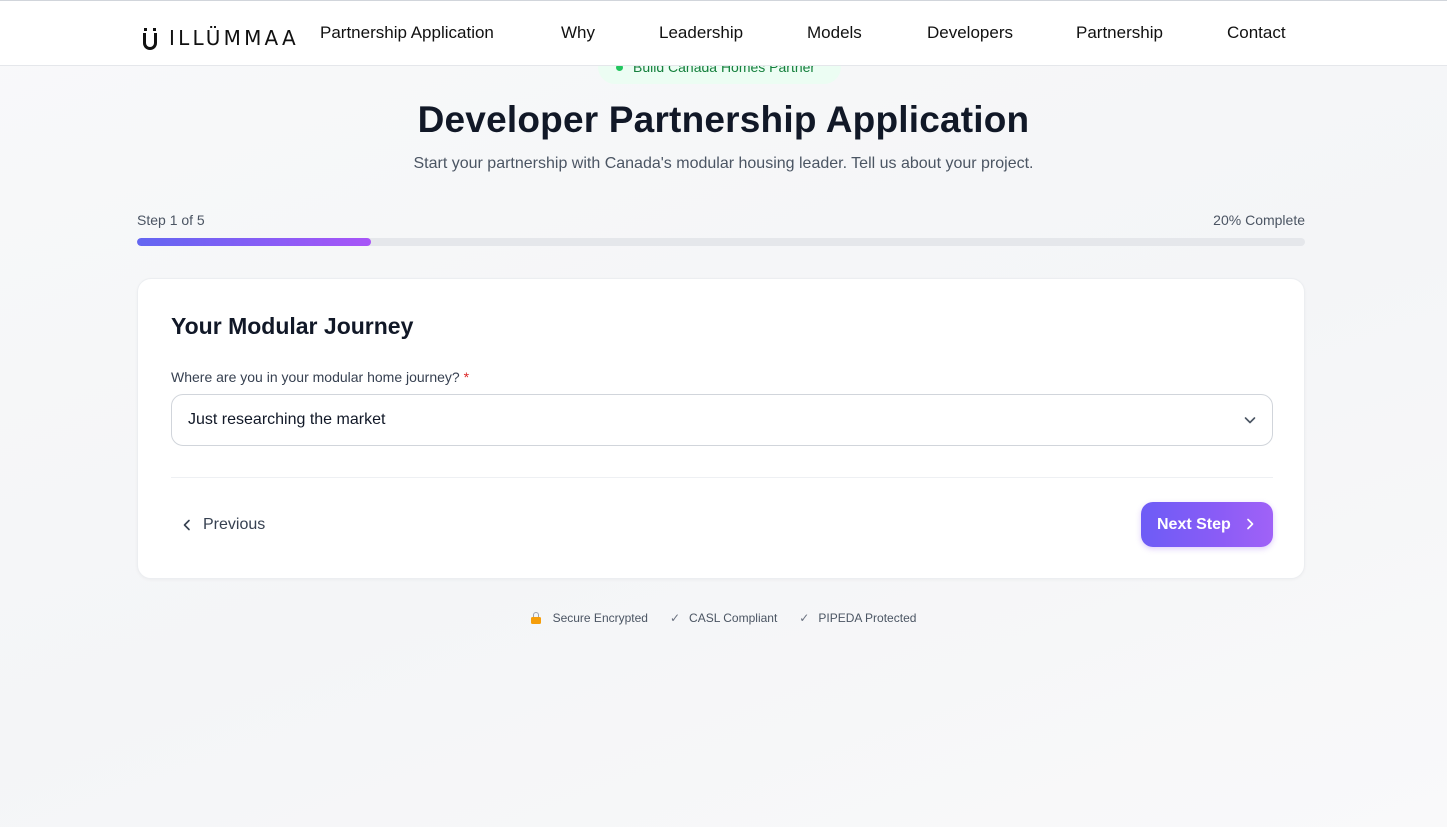 Image resolution: width=1447 pixels, height=827 pixels. I want to click on nav-partnership: Partnership, so click(1119, 33).